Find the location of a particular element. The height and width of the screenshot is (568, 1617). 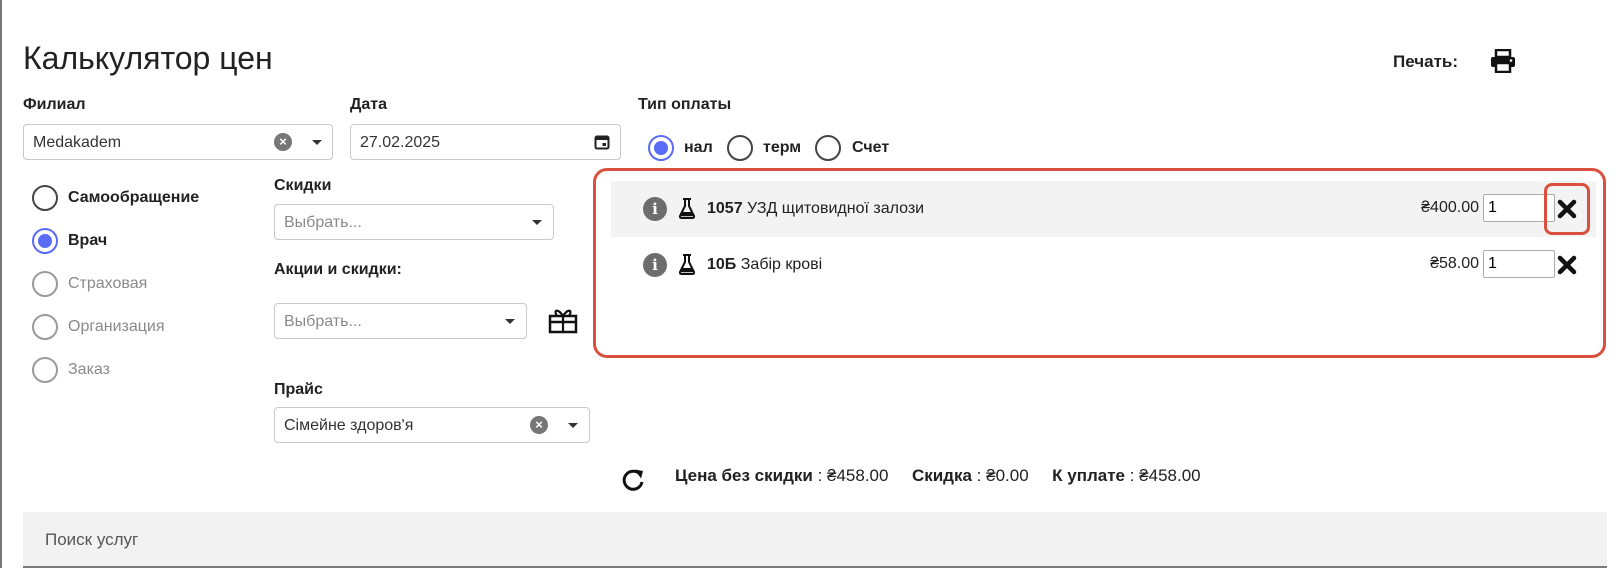

payment-label-cash: нал is located at coordinates (698, 147).